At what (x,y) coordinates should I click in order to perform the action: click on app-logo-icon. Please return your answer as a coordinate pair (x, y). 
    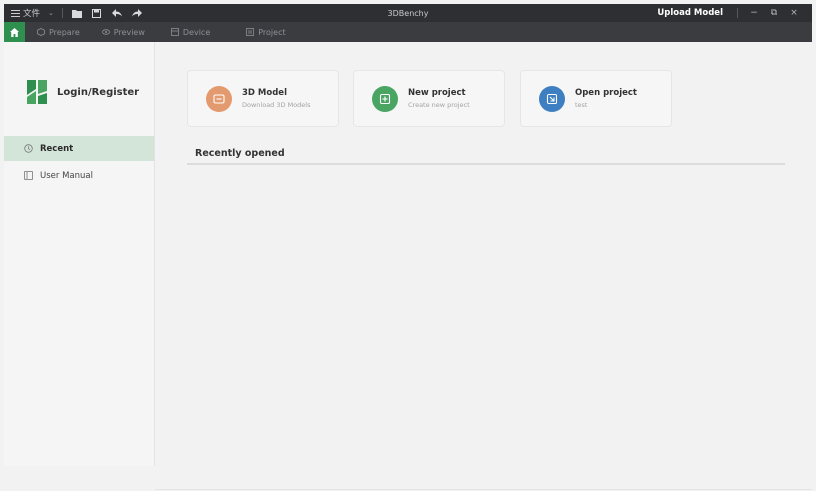
    Looking at the image, I should click on (37, 92).